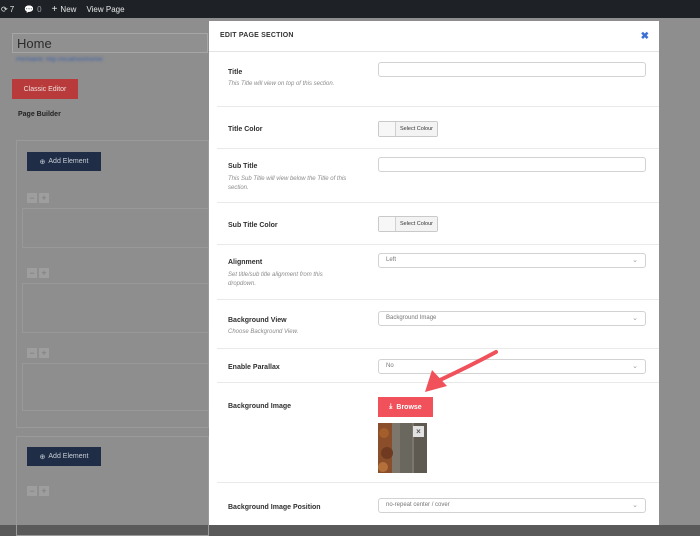 This screenshot has width=700, height=536. I want to click on field-enable-parallax: Enable Parallax No ⌄, so click(438, 366).